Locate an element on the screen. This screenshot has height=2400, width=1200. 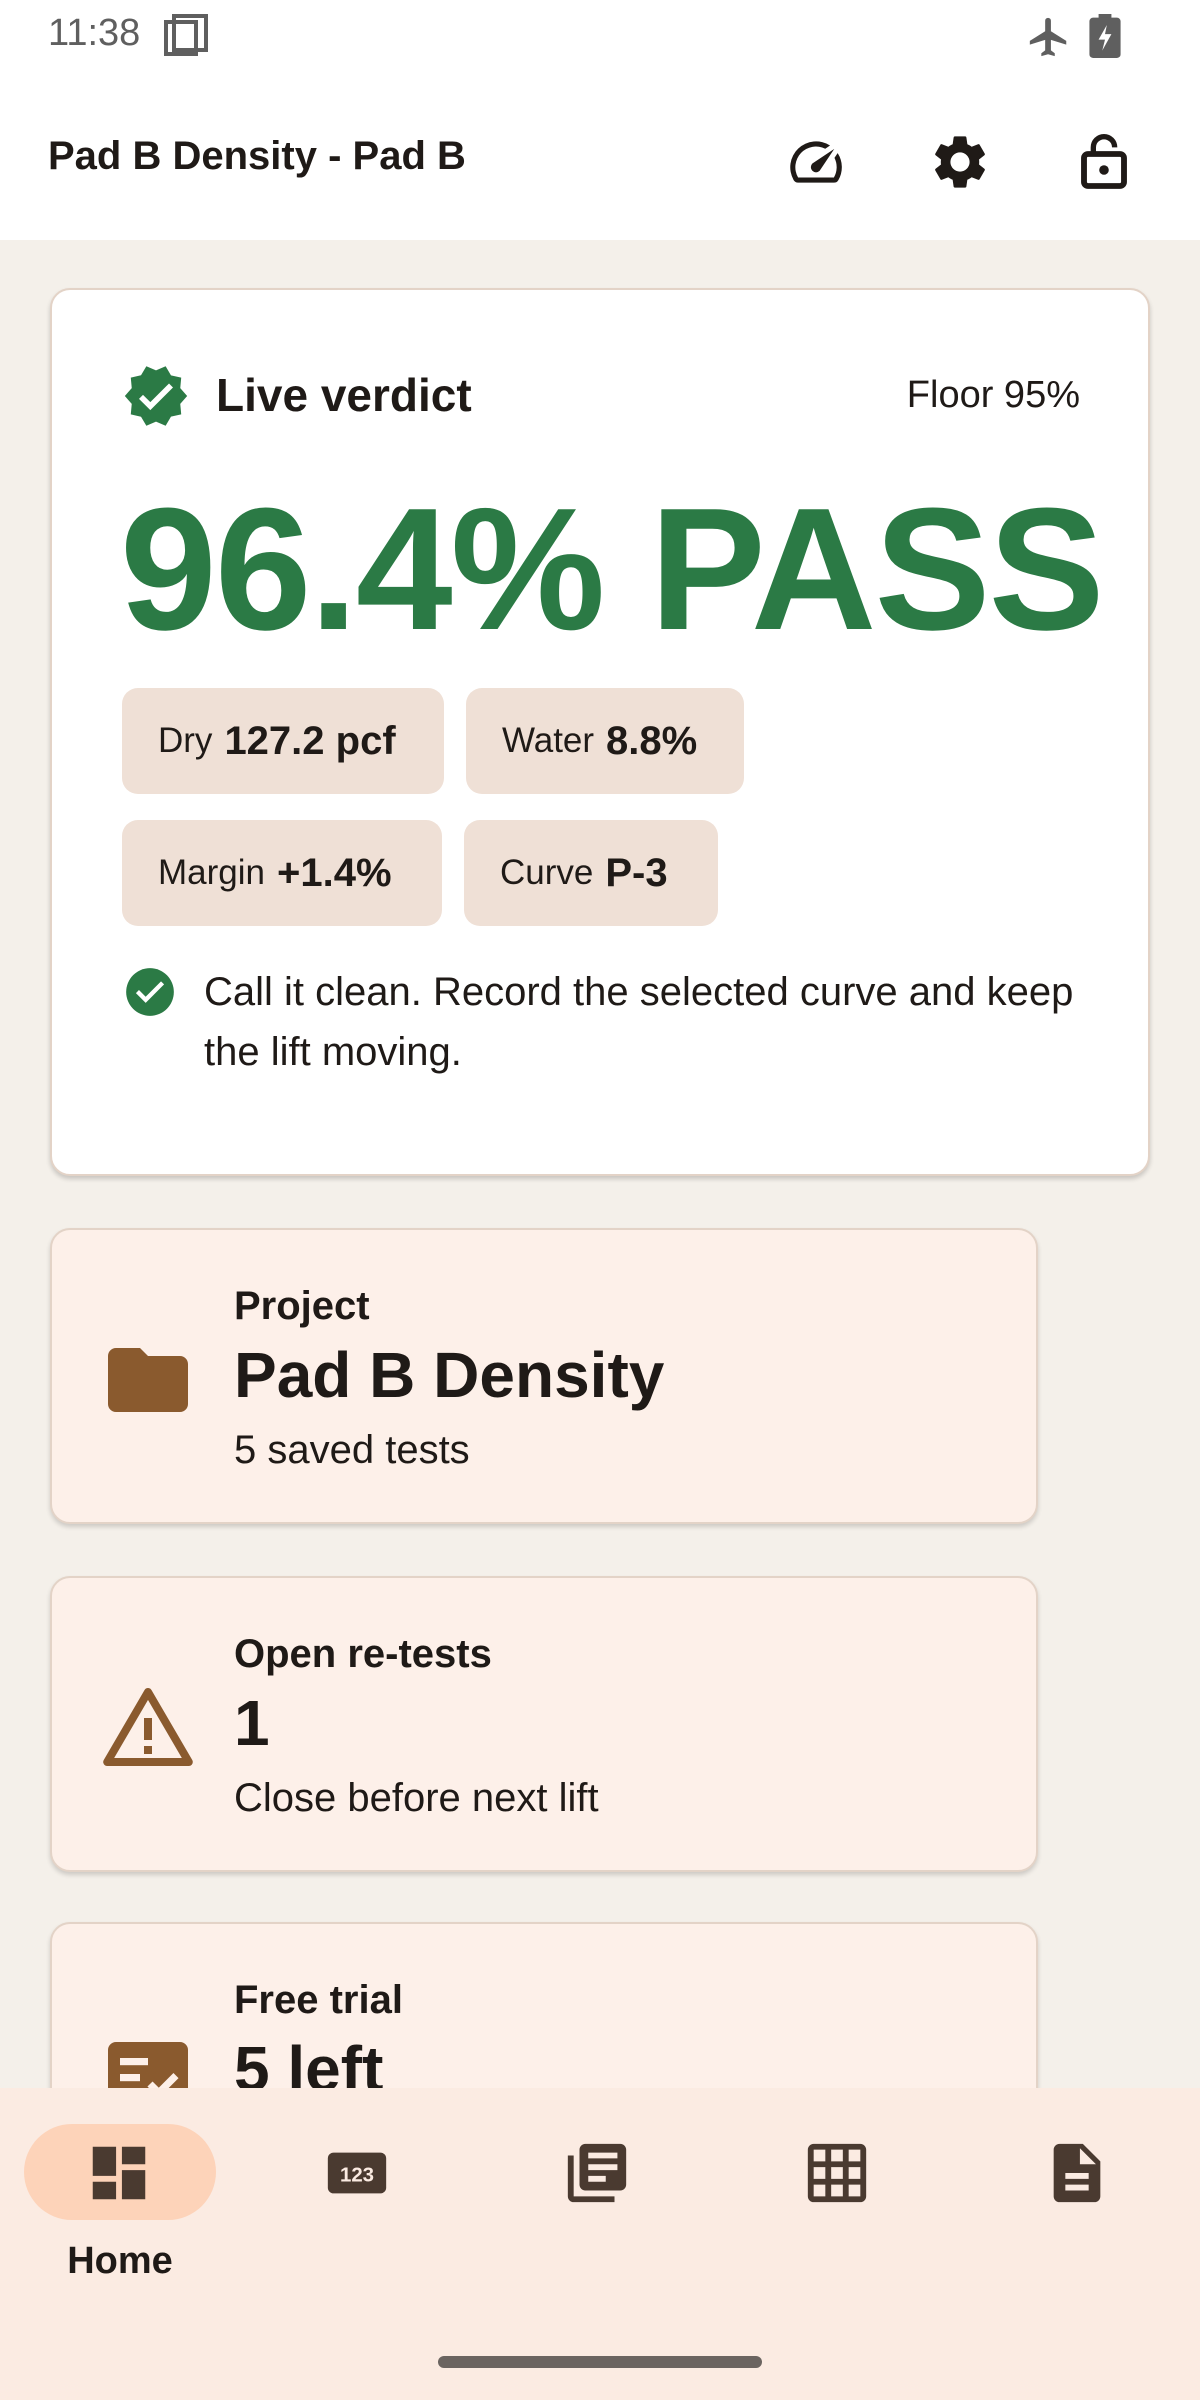
nav-home-label: Home is located at coordinates (120, 2261).